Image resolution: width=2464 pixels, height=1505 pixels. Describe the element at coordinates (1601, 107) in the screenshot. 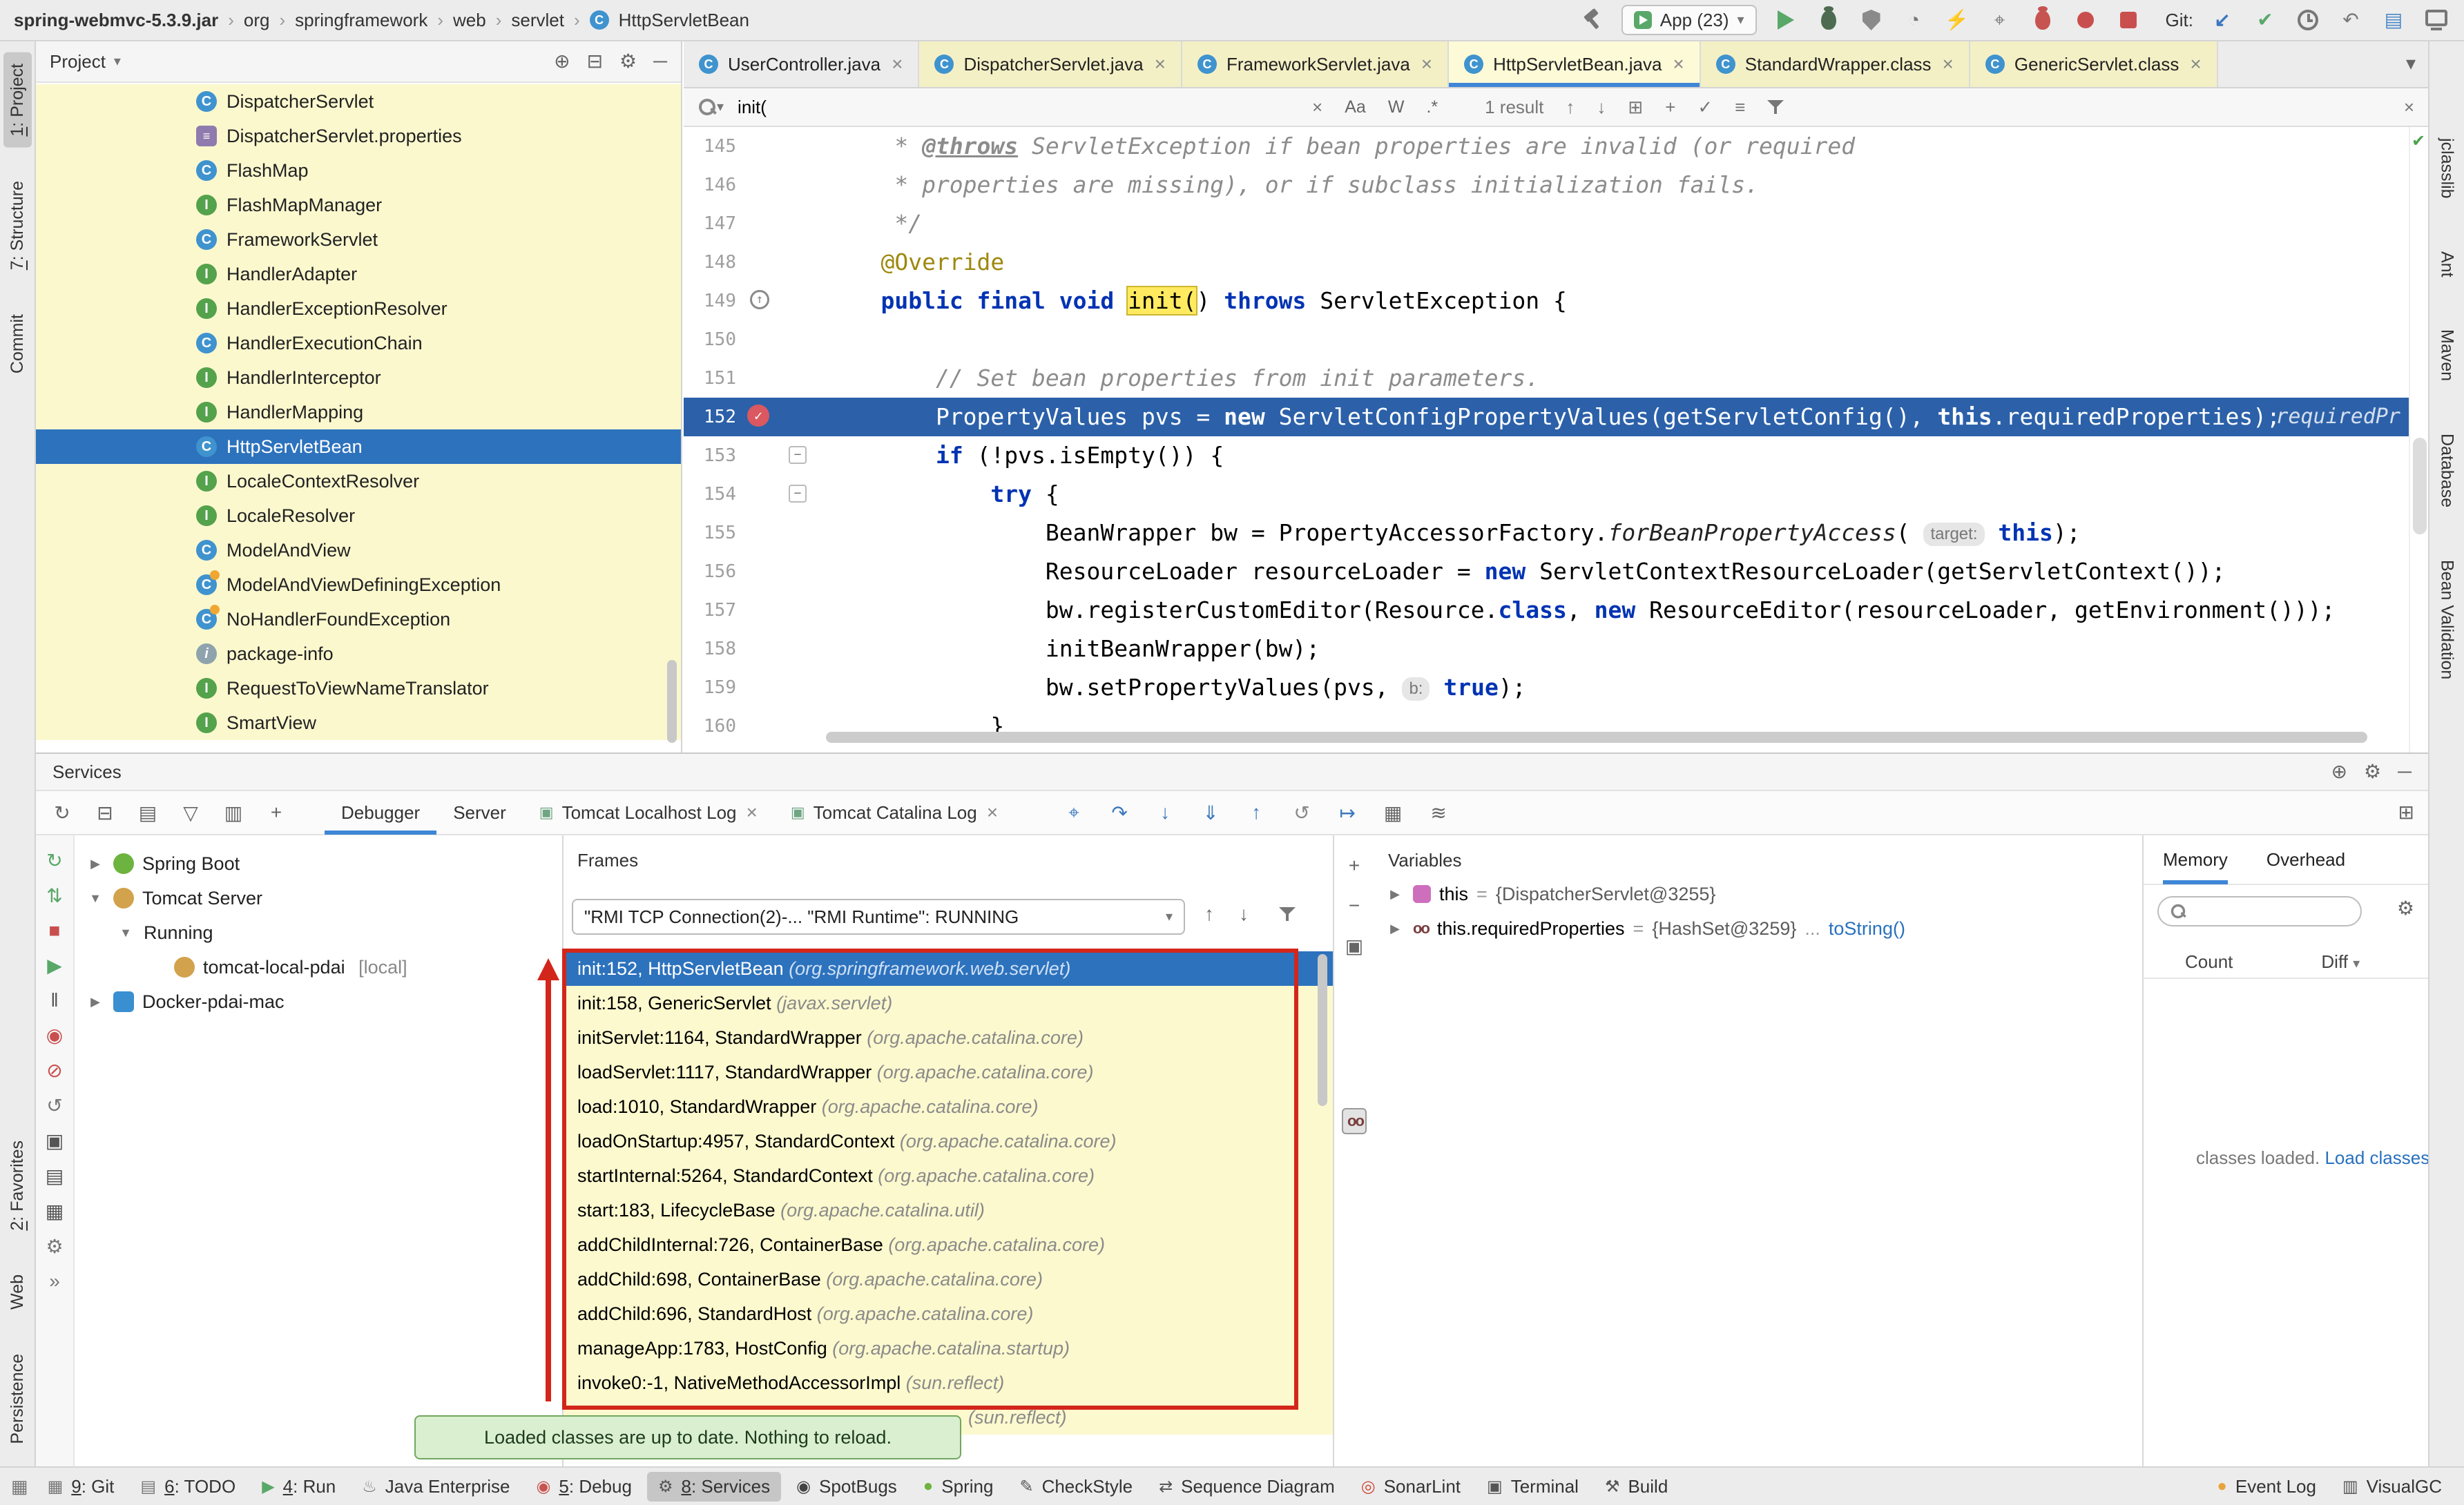

I see `next-occurrence-button: ↓` at that location.